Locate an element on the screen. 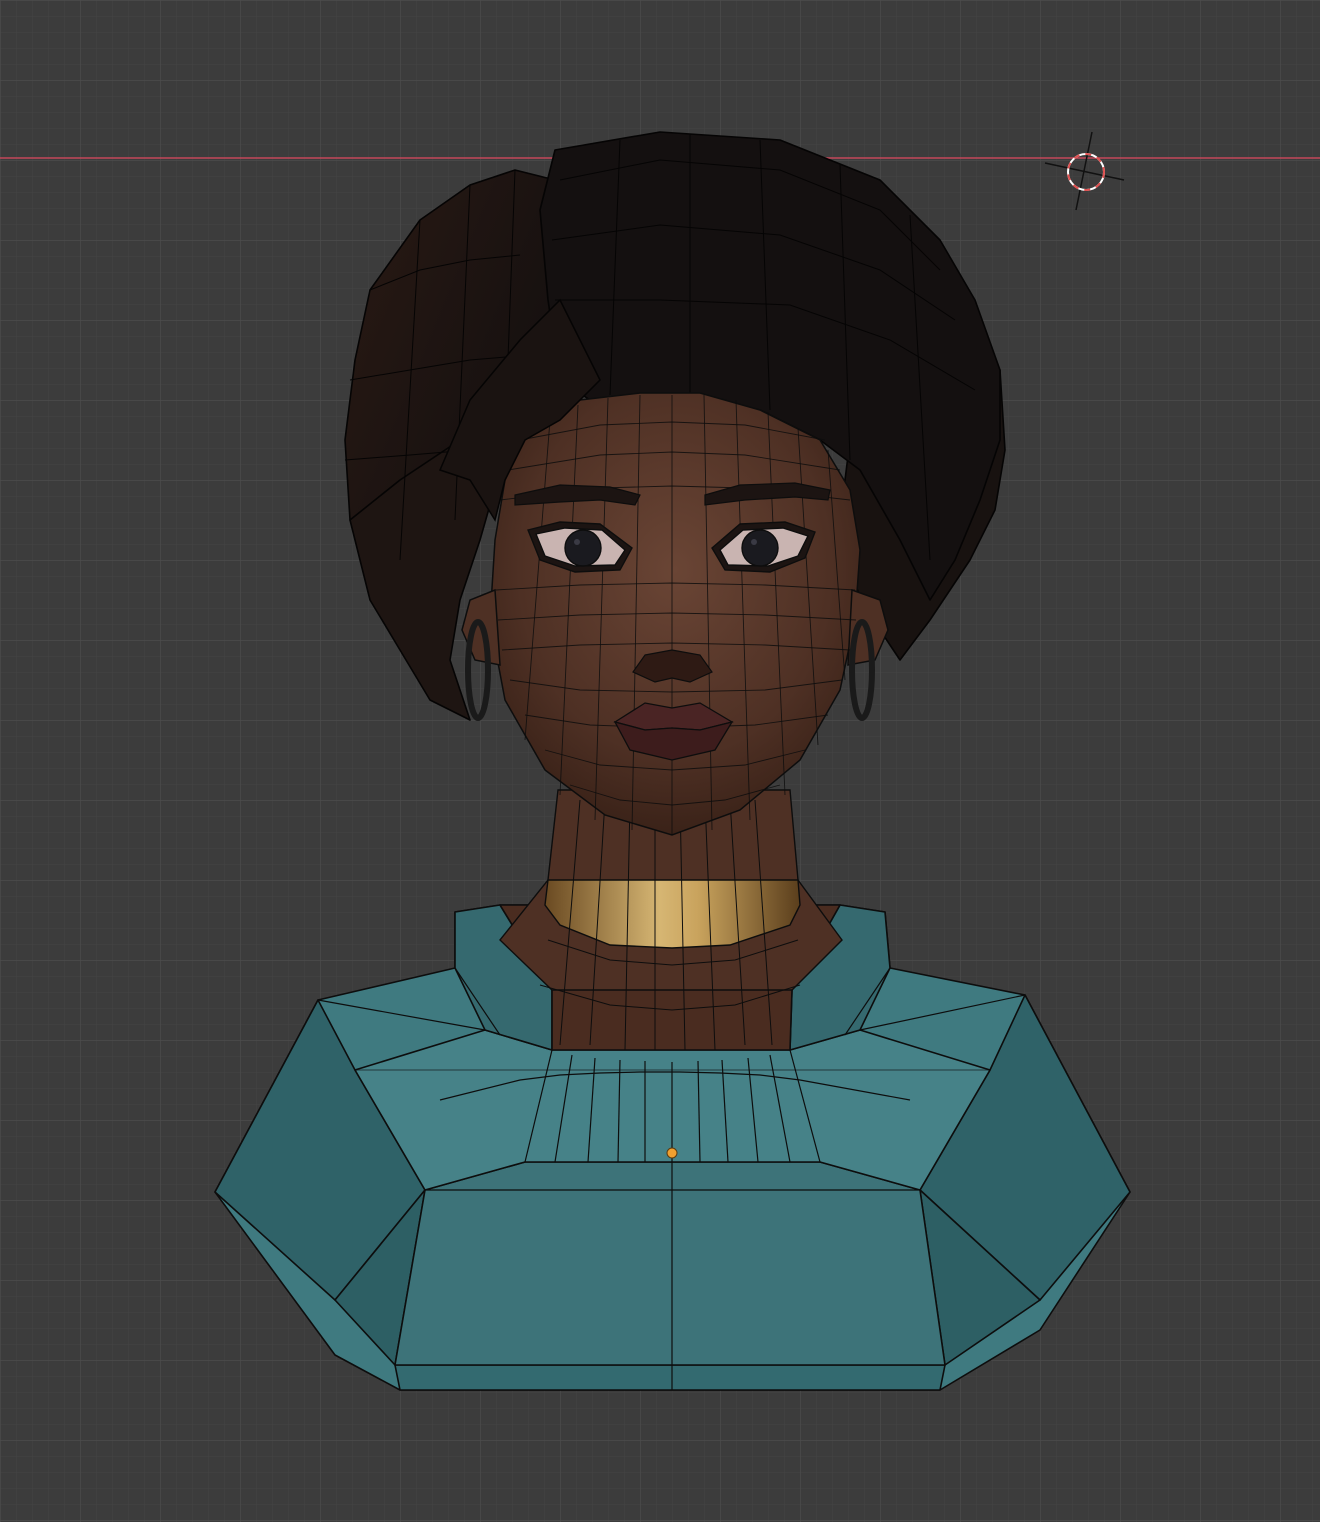 The height and width of the screenshot is (1522, 1320). left-pupil is located at coordinates (583, 548).